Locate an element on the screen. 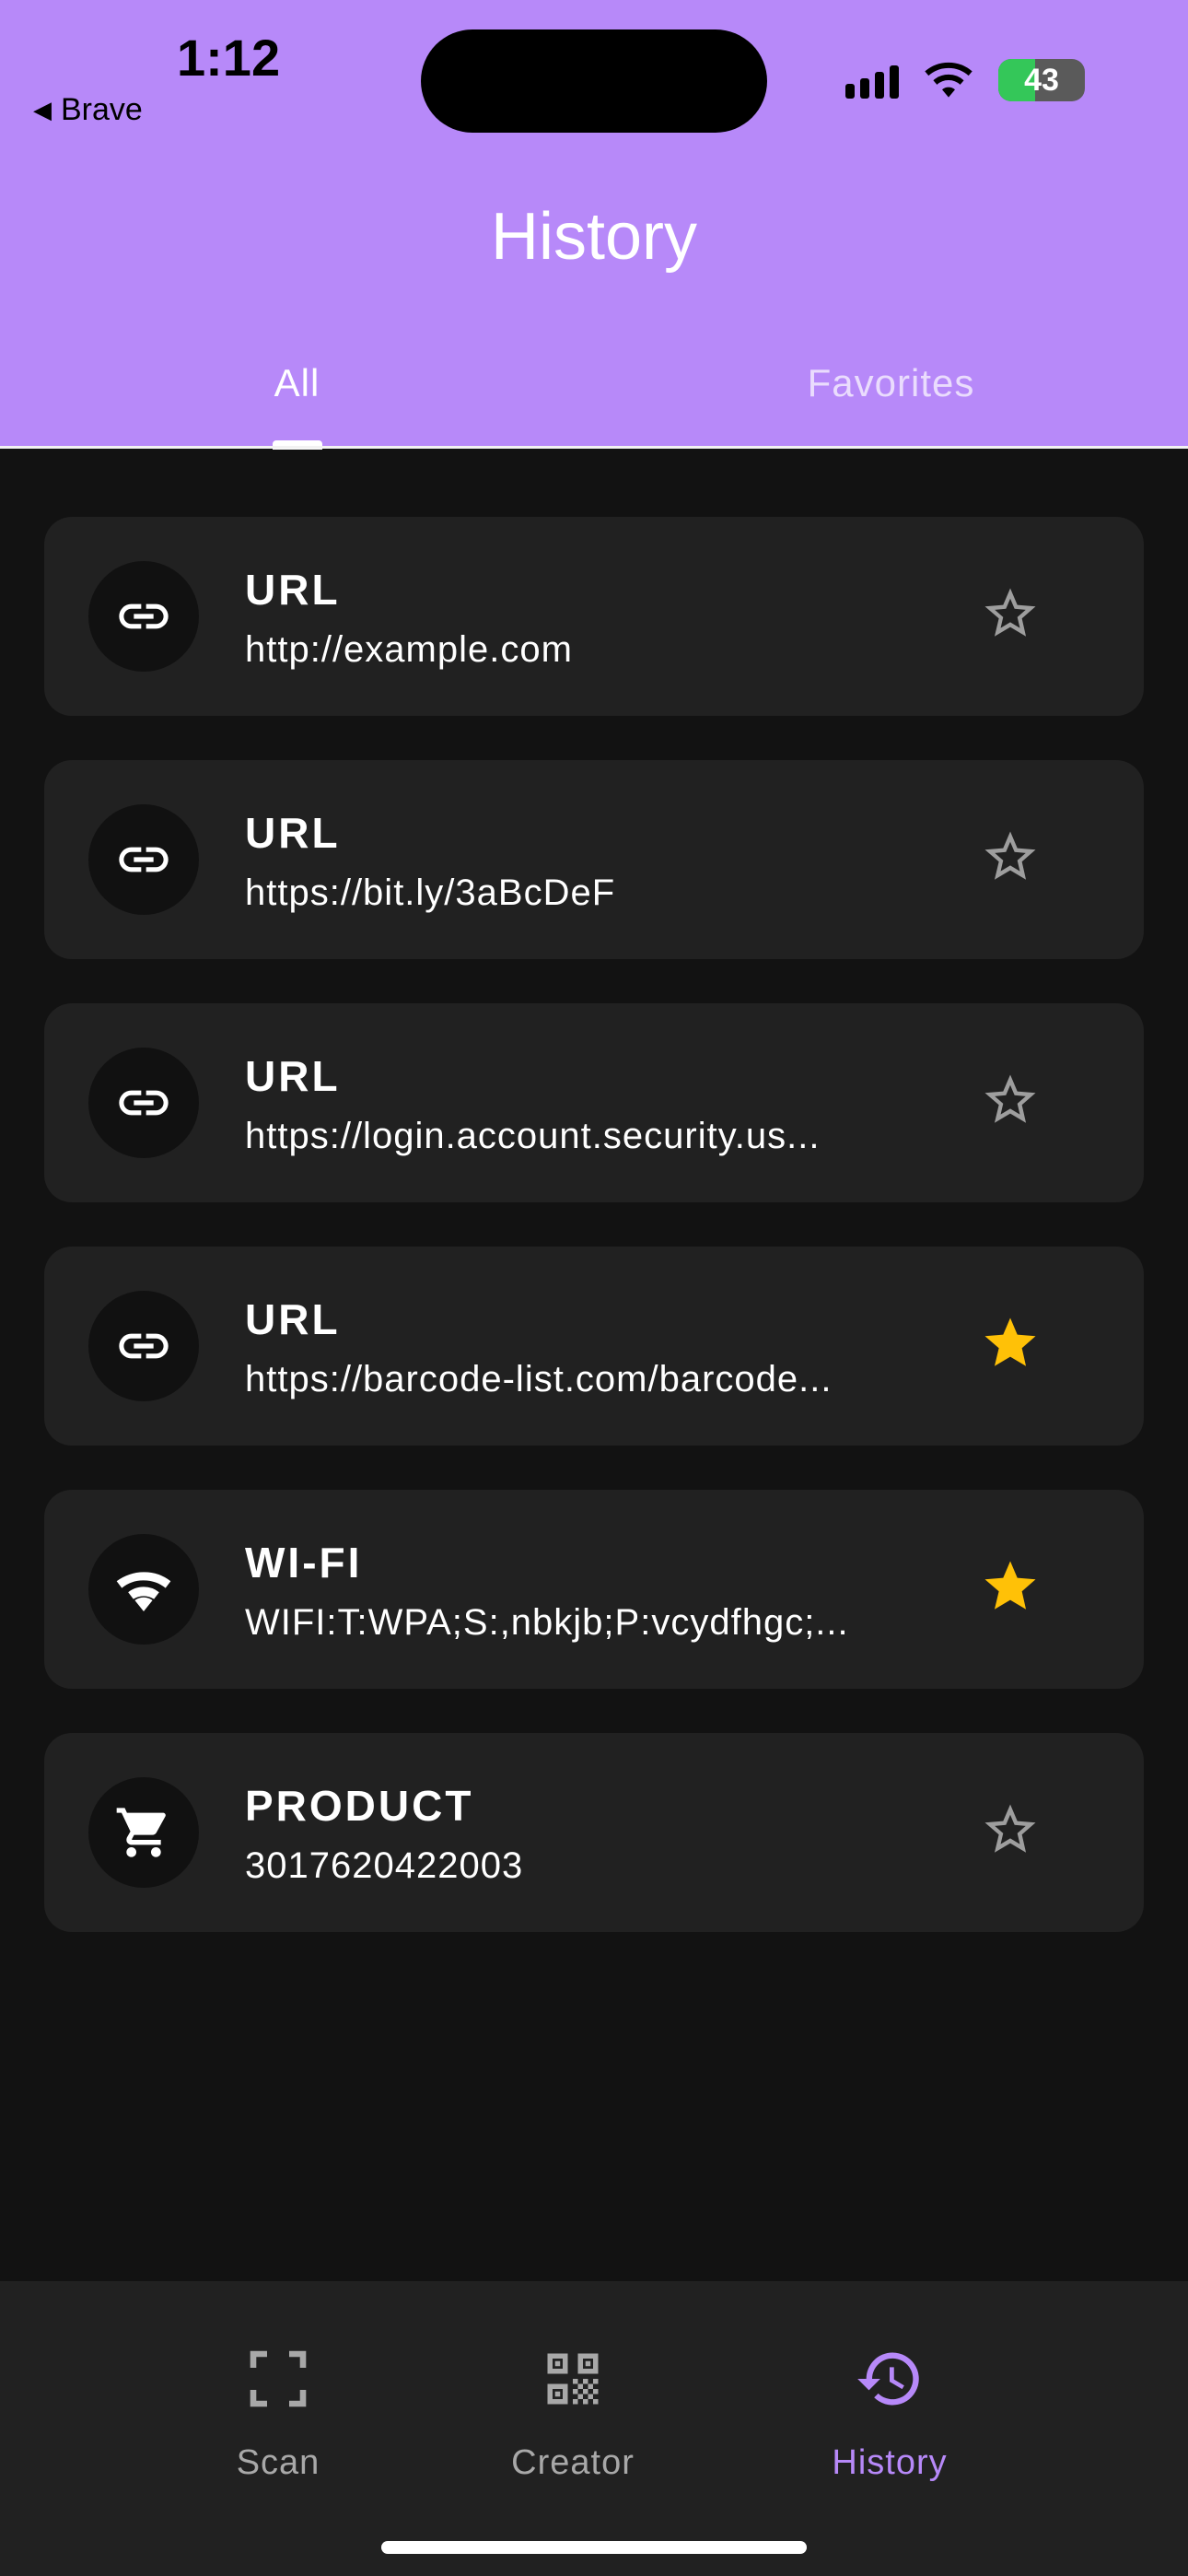 The image size is (1188, 2576). nav-creator: Creator is located at coordinates (573, 2412).